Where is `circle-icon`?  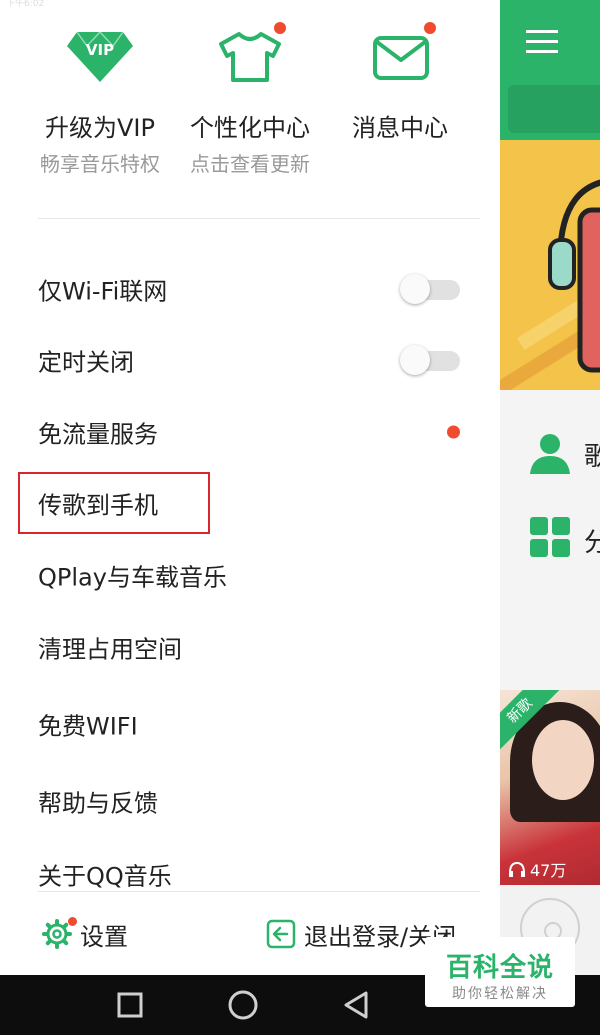
circle-icon is located at coordinates (243, 1005).